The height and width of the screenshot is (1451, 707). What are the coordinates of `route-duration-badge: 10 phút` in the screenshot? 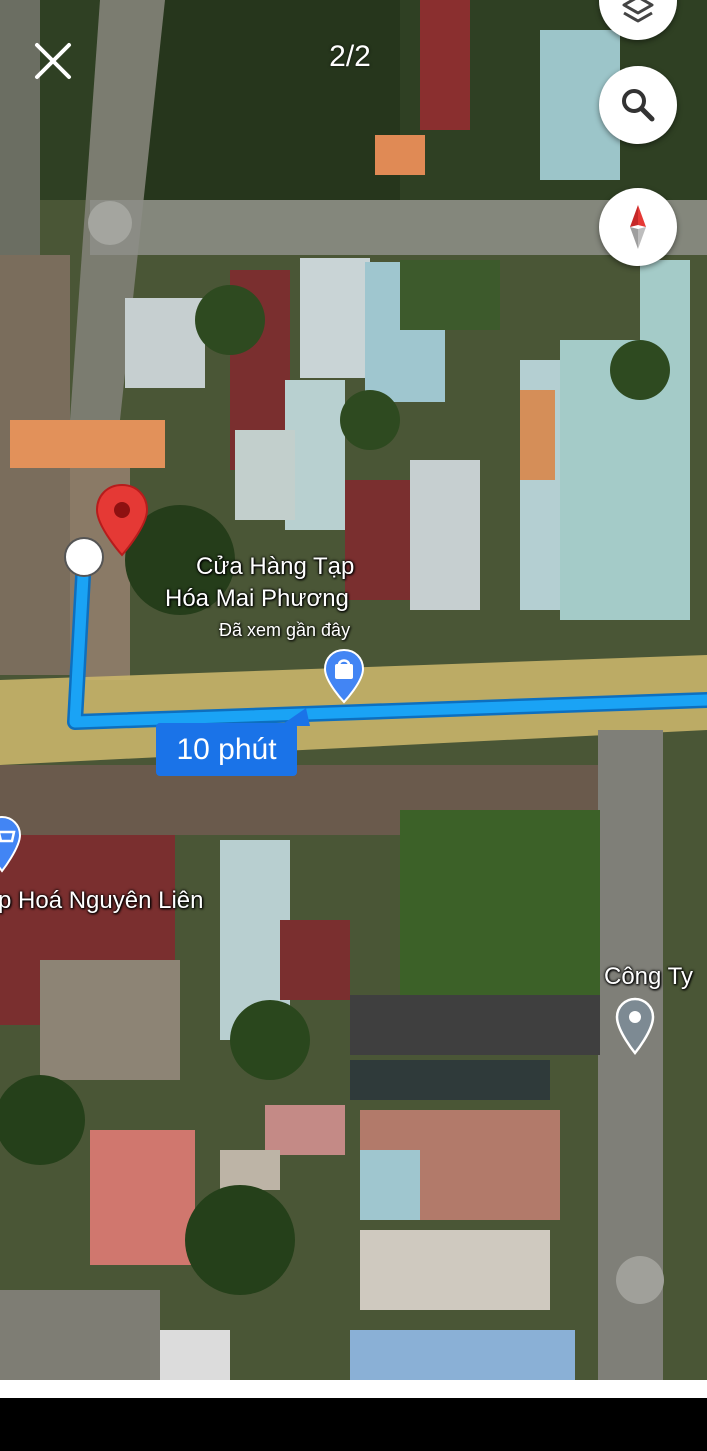 It's located at (226, 749).